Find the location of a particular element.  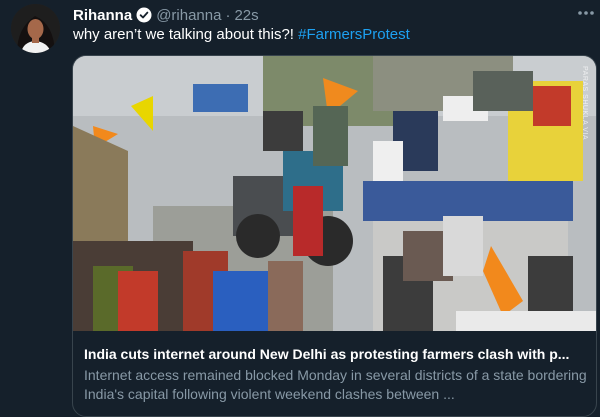

image-watermark: PARAS SHUKLA VIA is located at coordinates (584, 103).